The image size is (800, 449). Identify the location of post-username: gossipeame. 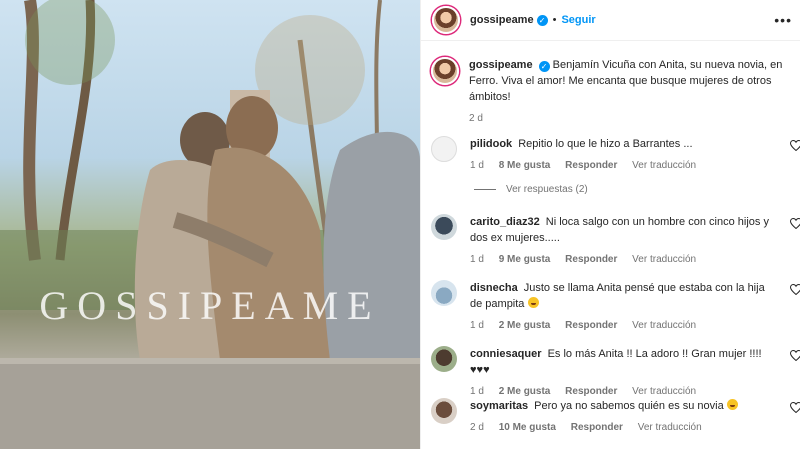
(502, 20).